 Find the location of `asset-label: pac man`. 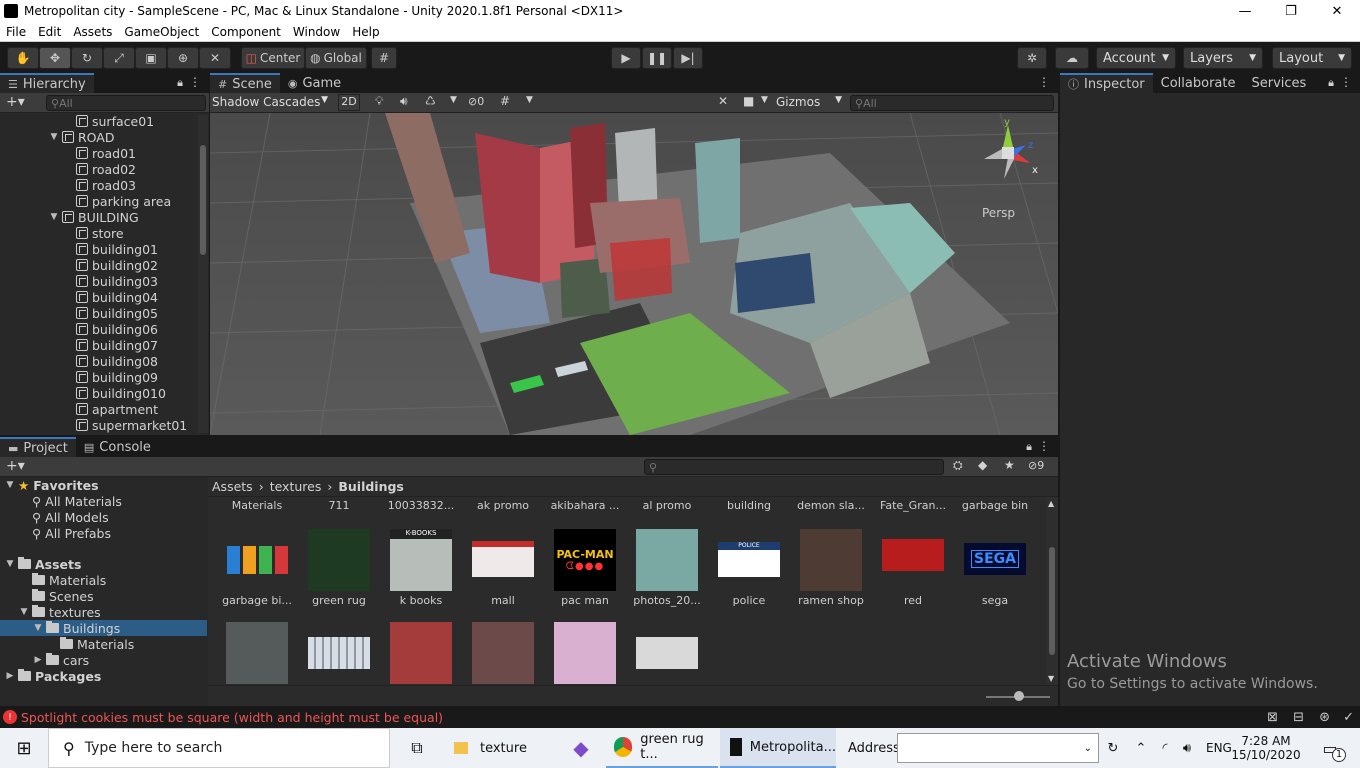

asset-label: pac man is located at coordinates (585, 600).